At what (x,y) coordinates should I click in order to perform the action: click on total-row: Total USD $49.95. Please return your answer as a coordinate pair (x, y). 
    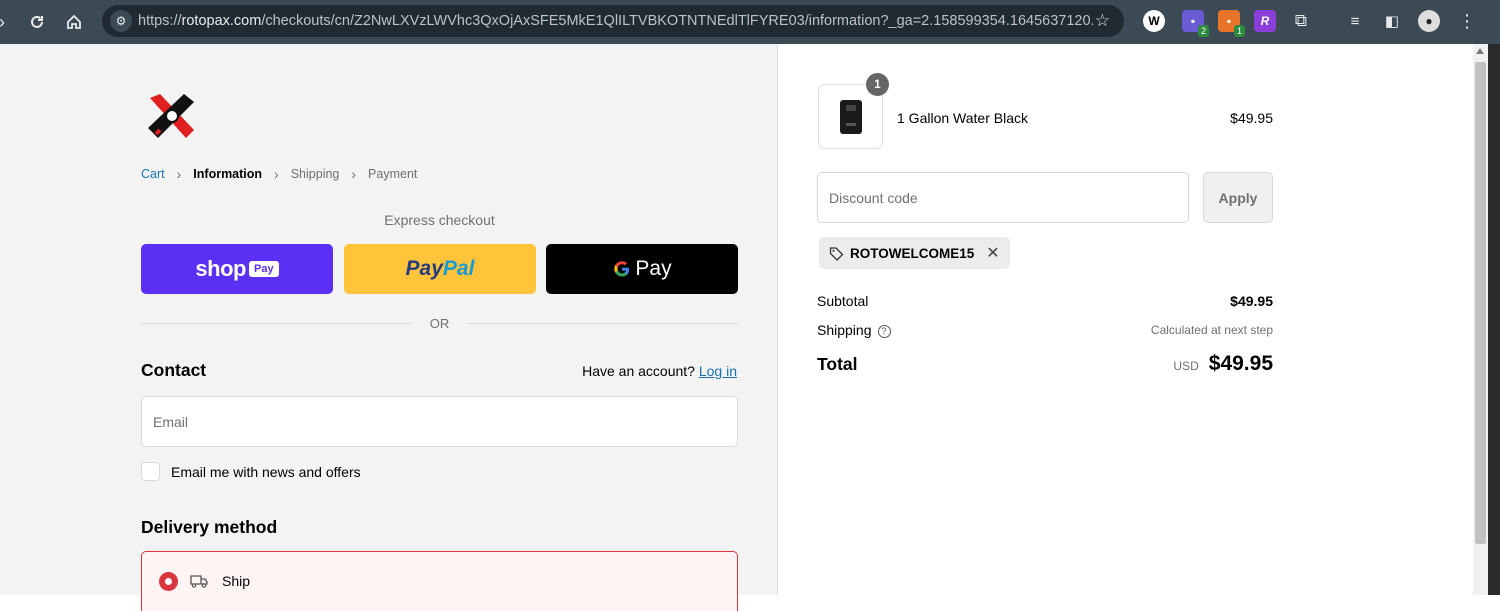
    Looking at the image, I should click on (1045, 364).